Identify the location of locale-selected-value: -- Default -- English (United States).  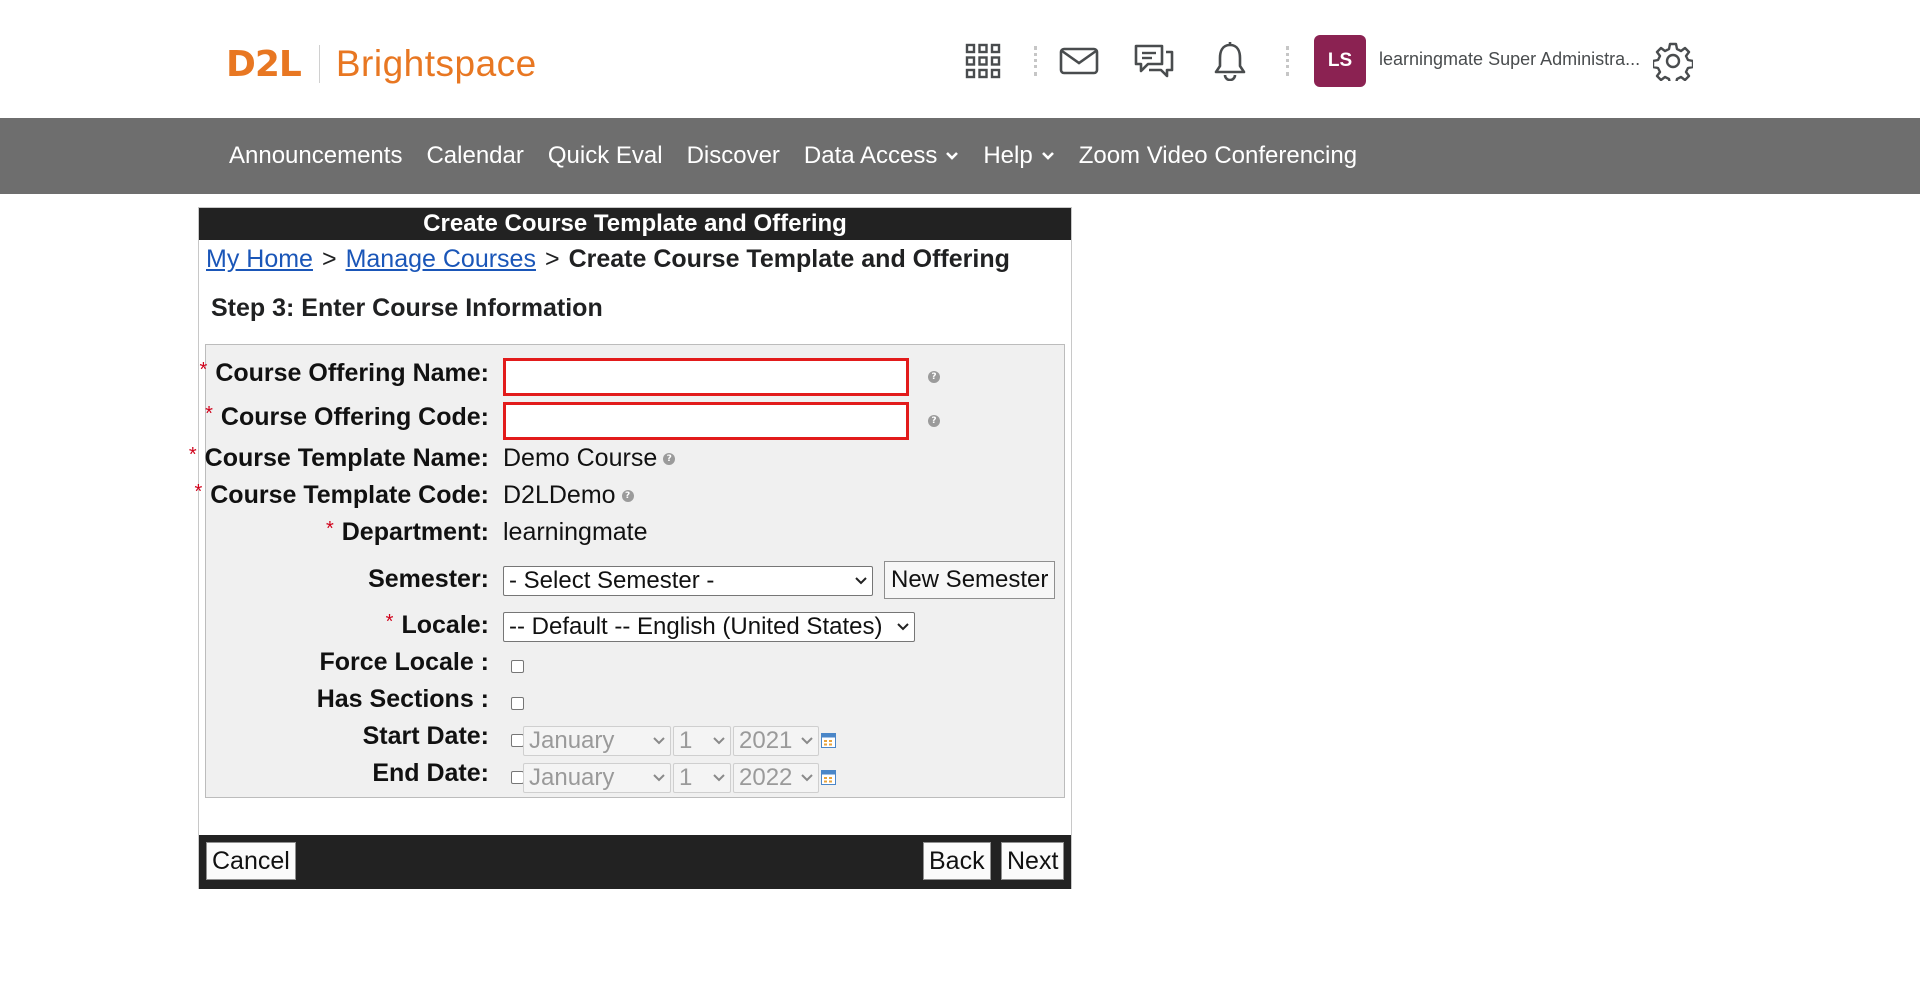
(696, 626).